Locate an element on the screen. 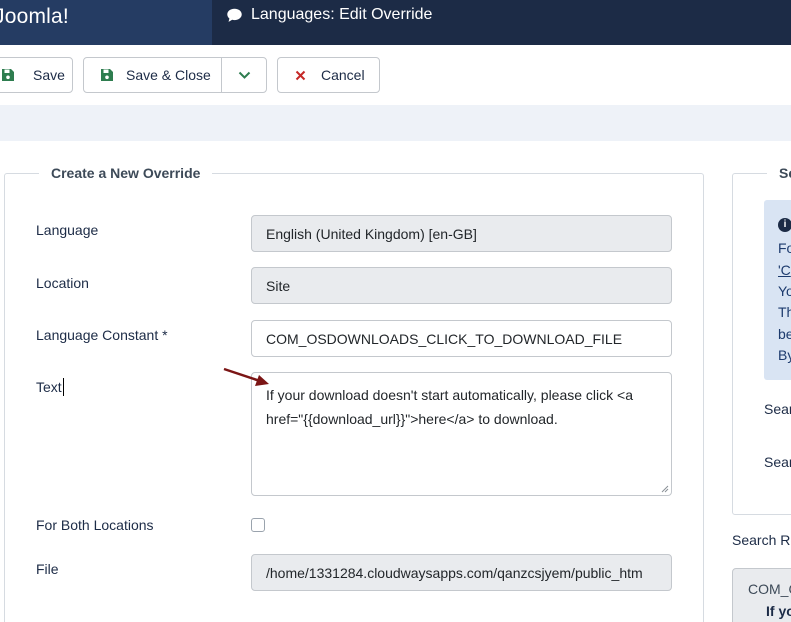  subheader-bar is located at coordinates (395, 123).